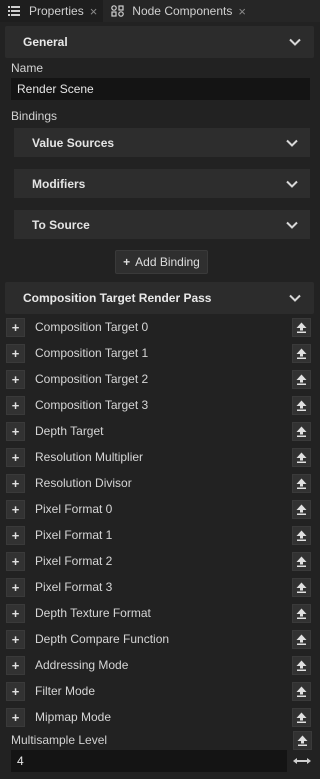 Image resolution: width=320 pixels, height=779 pixels. Describe the element at coordinates (56, 11) in the screenshot. I see `tab-properties-label: Properties` at that location.